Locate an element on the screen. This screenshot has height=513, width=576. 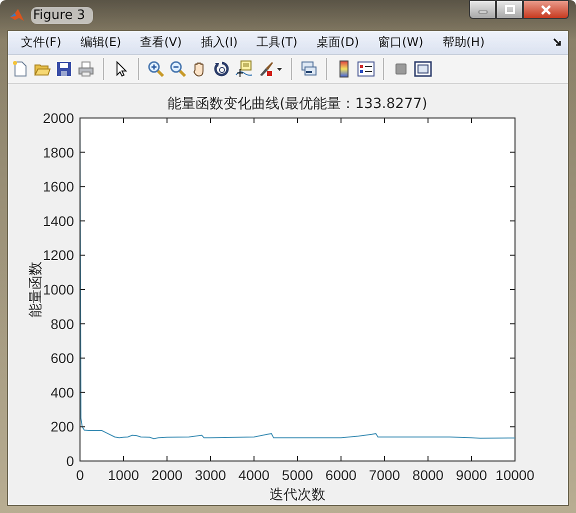
menu-item: 桌面(D) is located at coordinates (337, 42).